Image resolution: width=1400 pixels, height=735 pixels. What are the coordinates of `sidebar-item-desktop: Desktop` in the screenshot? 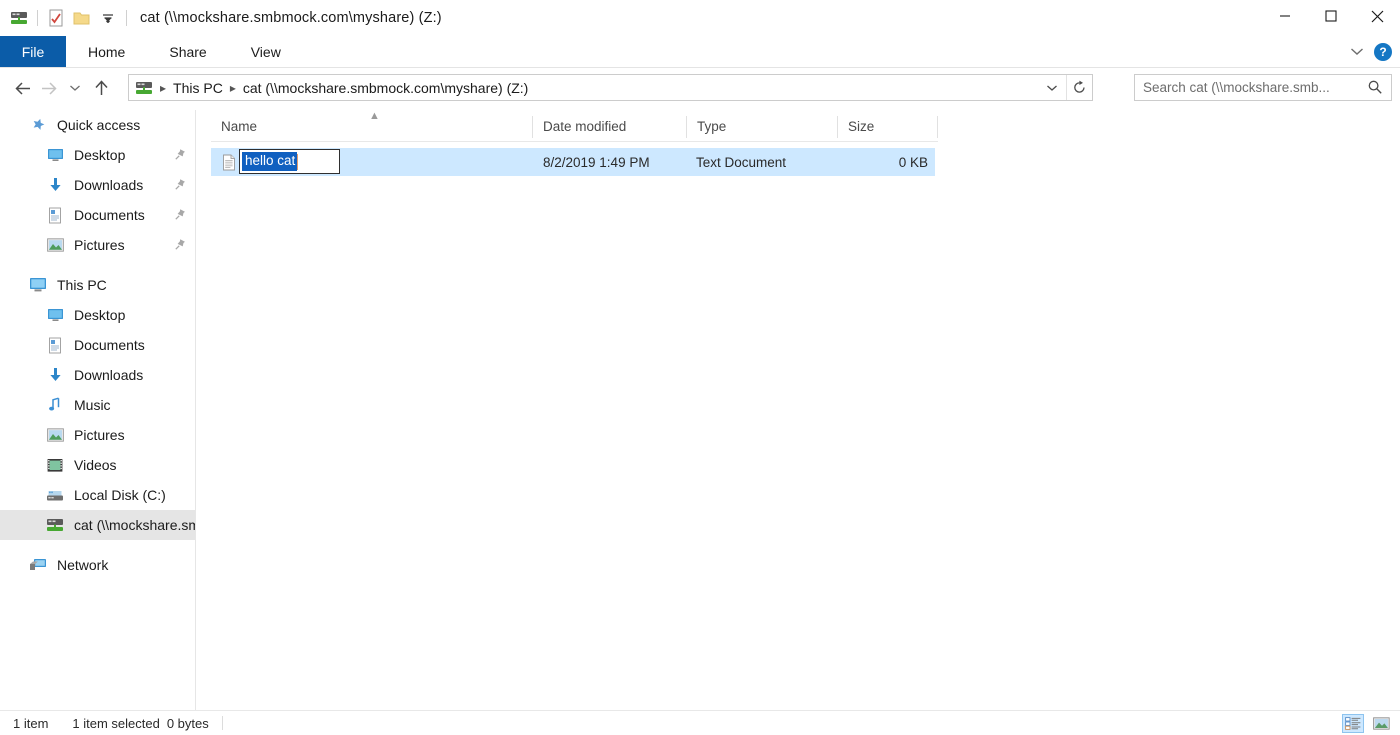 It's located at (97, 315).